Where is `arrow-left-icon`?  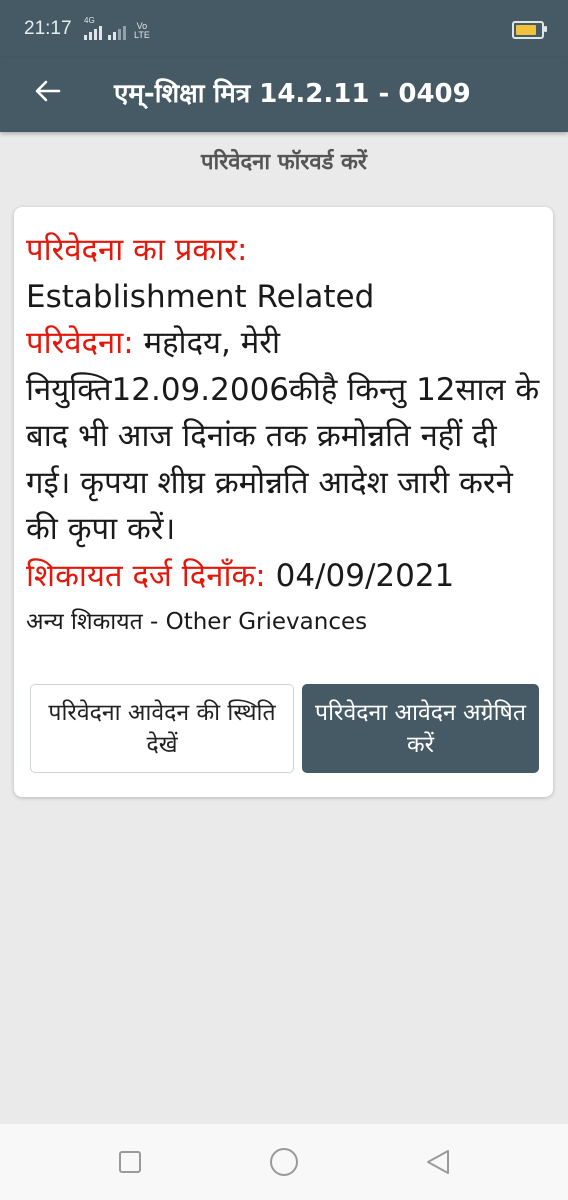
arrow-left-icon is located at coordinates (47, 91).